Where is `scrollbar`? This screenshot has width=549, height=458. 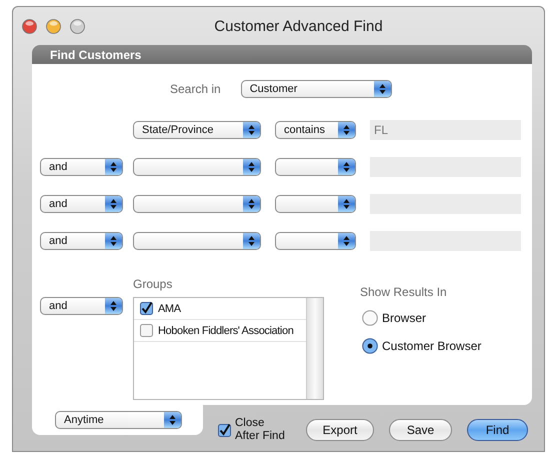
scrollbar is located at coordinates (314, 348).